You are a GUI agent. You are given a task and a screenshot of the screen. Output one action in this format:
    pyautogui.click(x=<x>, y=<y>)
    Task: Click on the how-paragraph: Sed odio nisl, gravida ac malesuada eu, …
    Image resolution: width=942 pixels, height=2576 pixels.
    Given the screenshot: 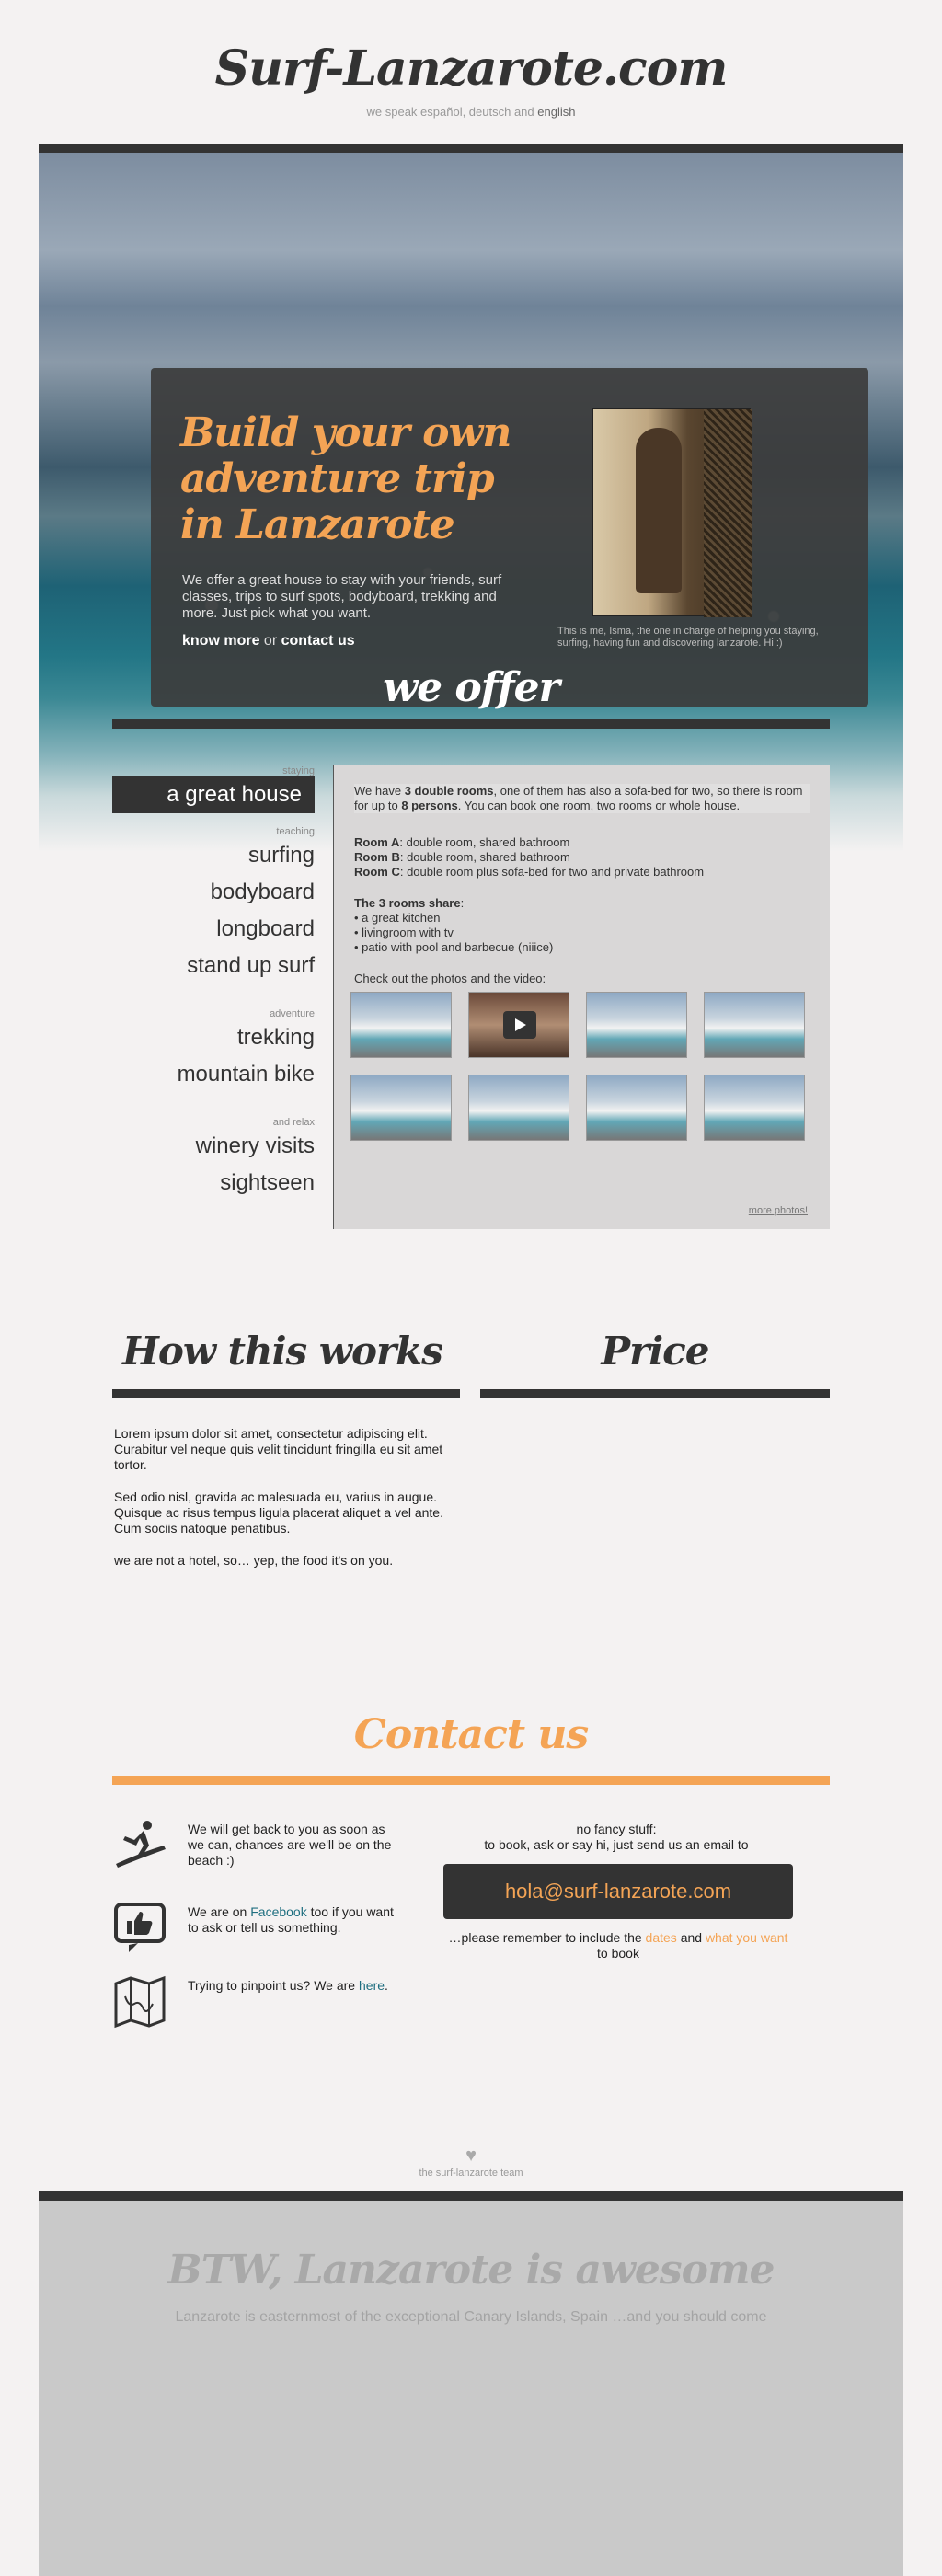 What is the action you would take?
    pyautogui.click(x=278, y=1512)
    